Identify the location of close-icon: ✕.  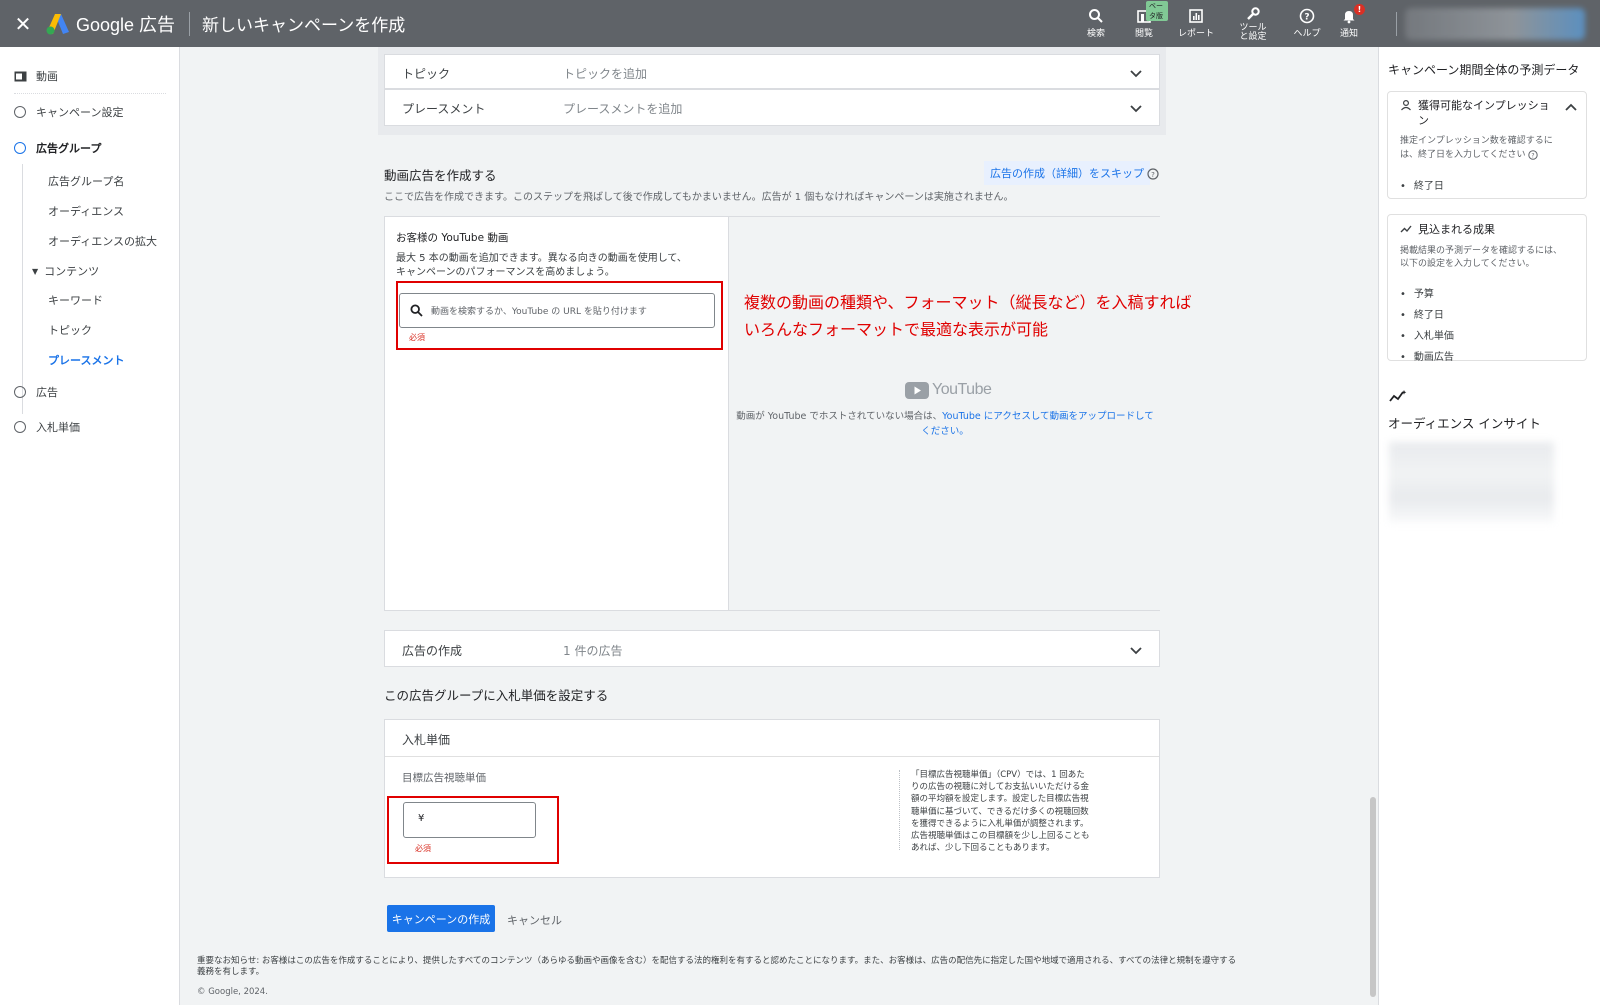
(23, 24).